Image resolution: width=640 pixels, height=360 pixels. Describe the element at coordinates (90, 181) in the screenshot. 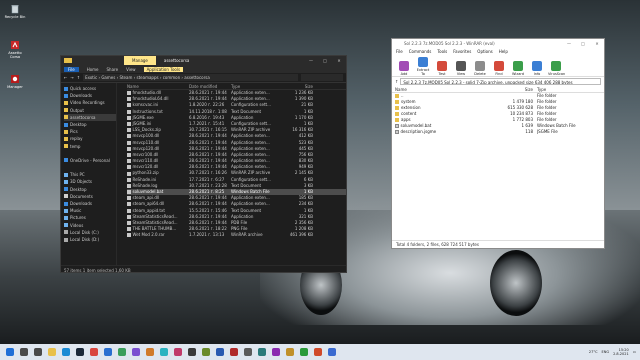

I see `nav-item: 3D Objects` at that location.